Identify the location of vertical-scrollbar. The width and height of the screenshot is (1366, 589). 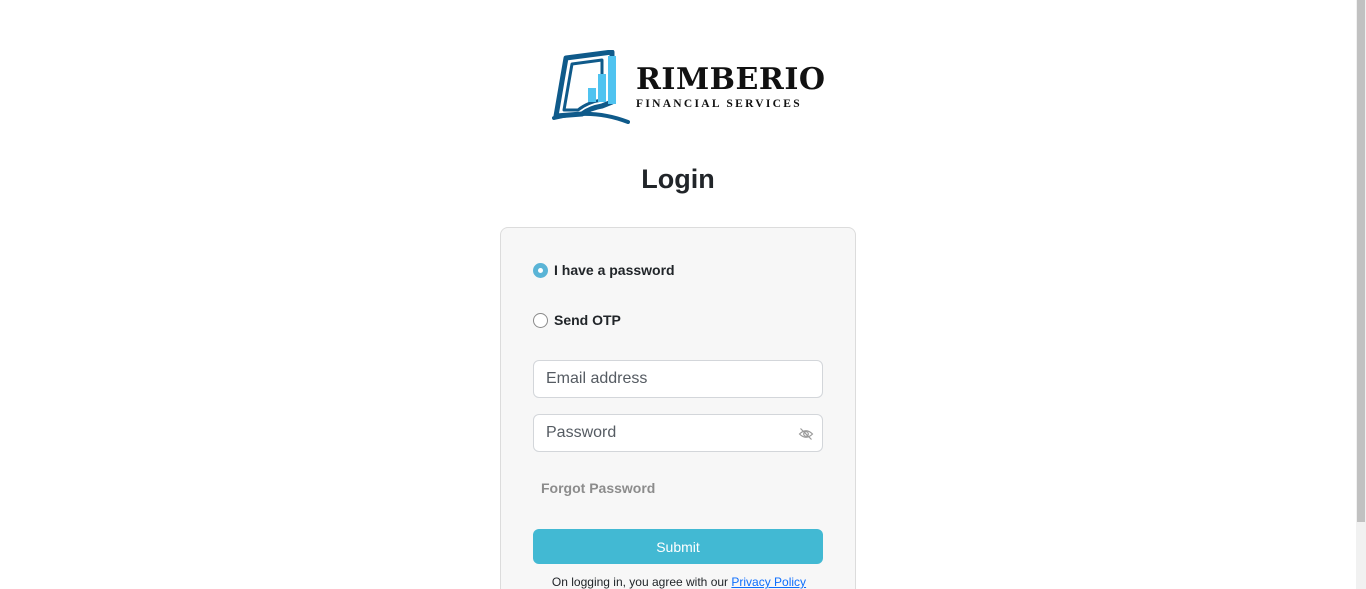
(1361, 294).